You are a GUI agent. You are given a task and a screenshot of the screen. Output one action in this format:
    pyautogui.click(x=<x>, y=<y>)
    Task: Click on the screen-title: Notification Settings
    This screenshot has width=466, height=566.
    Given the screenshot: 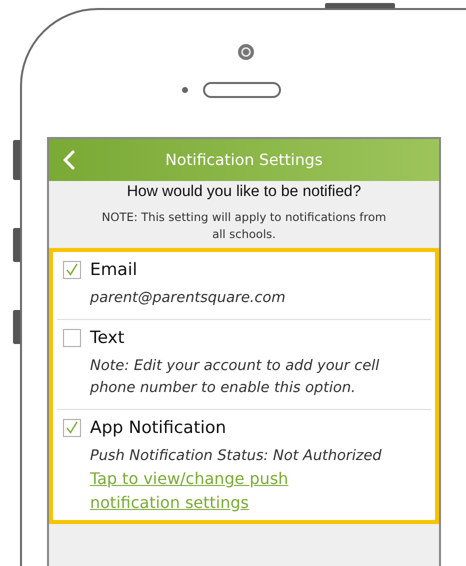 What is the action you would take?
    pyautogui.click(x=244, y=160)
    